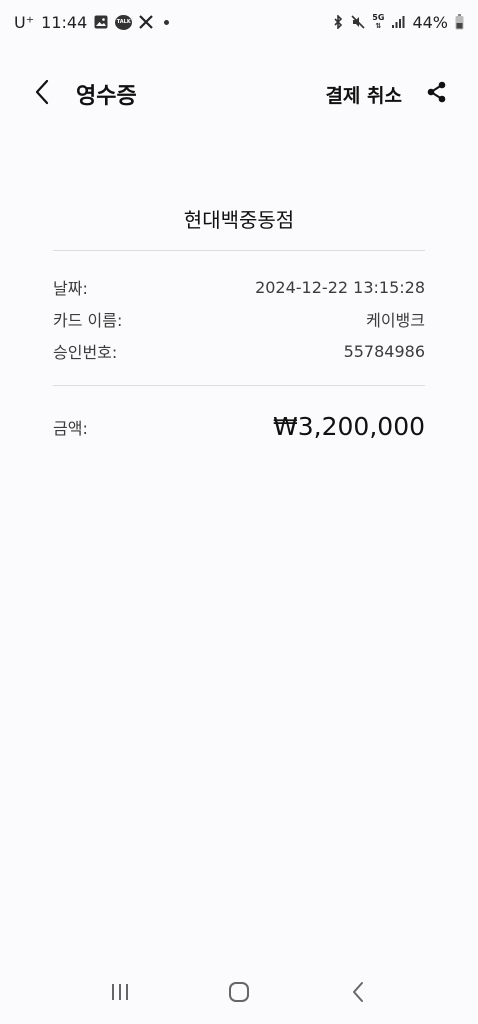 Image resolution: width=478 pixels, height=1024 pixels. Describe the element at coordinates (124, 22) in the screenshot. I see `kakaotalk-icon: TALK` at that location.